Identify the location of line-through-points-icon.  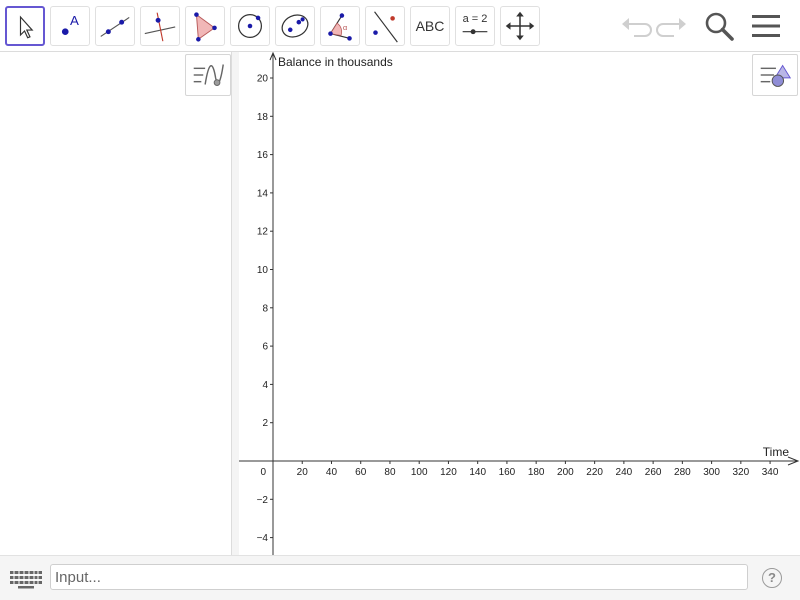
(115, 26).